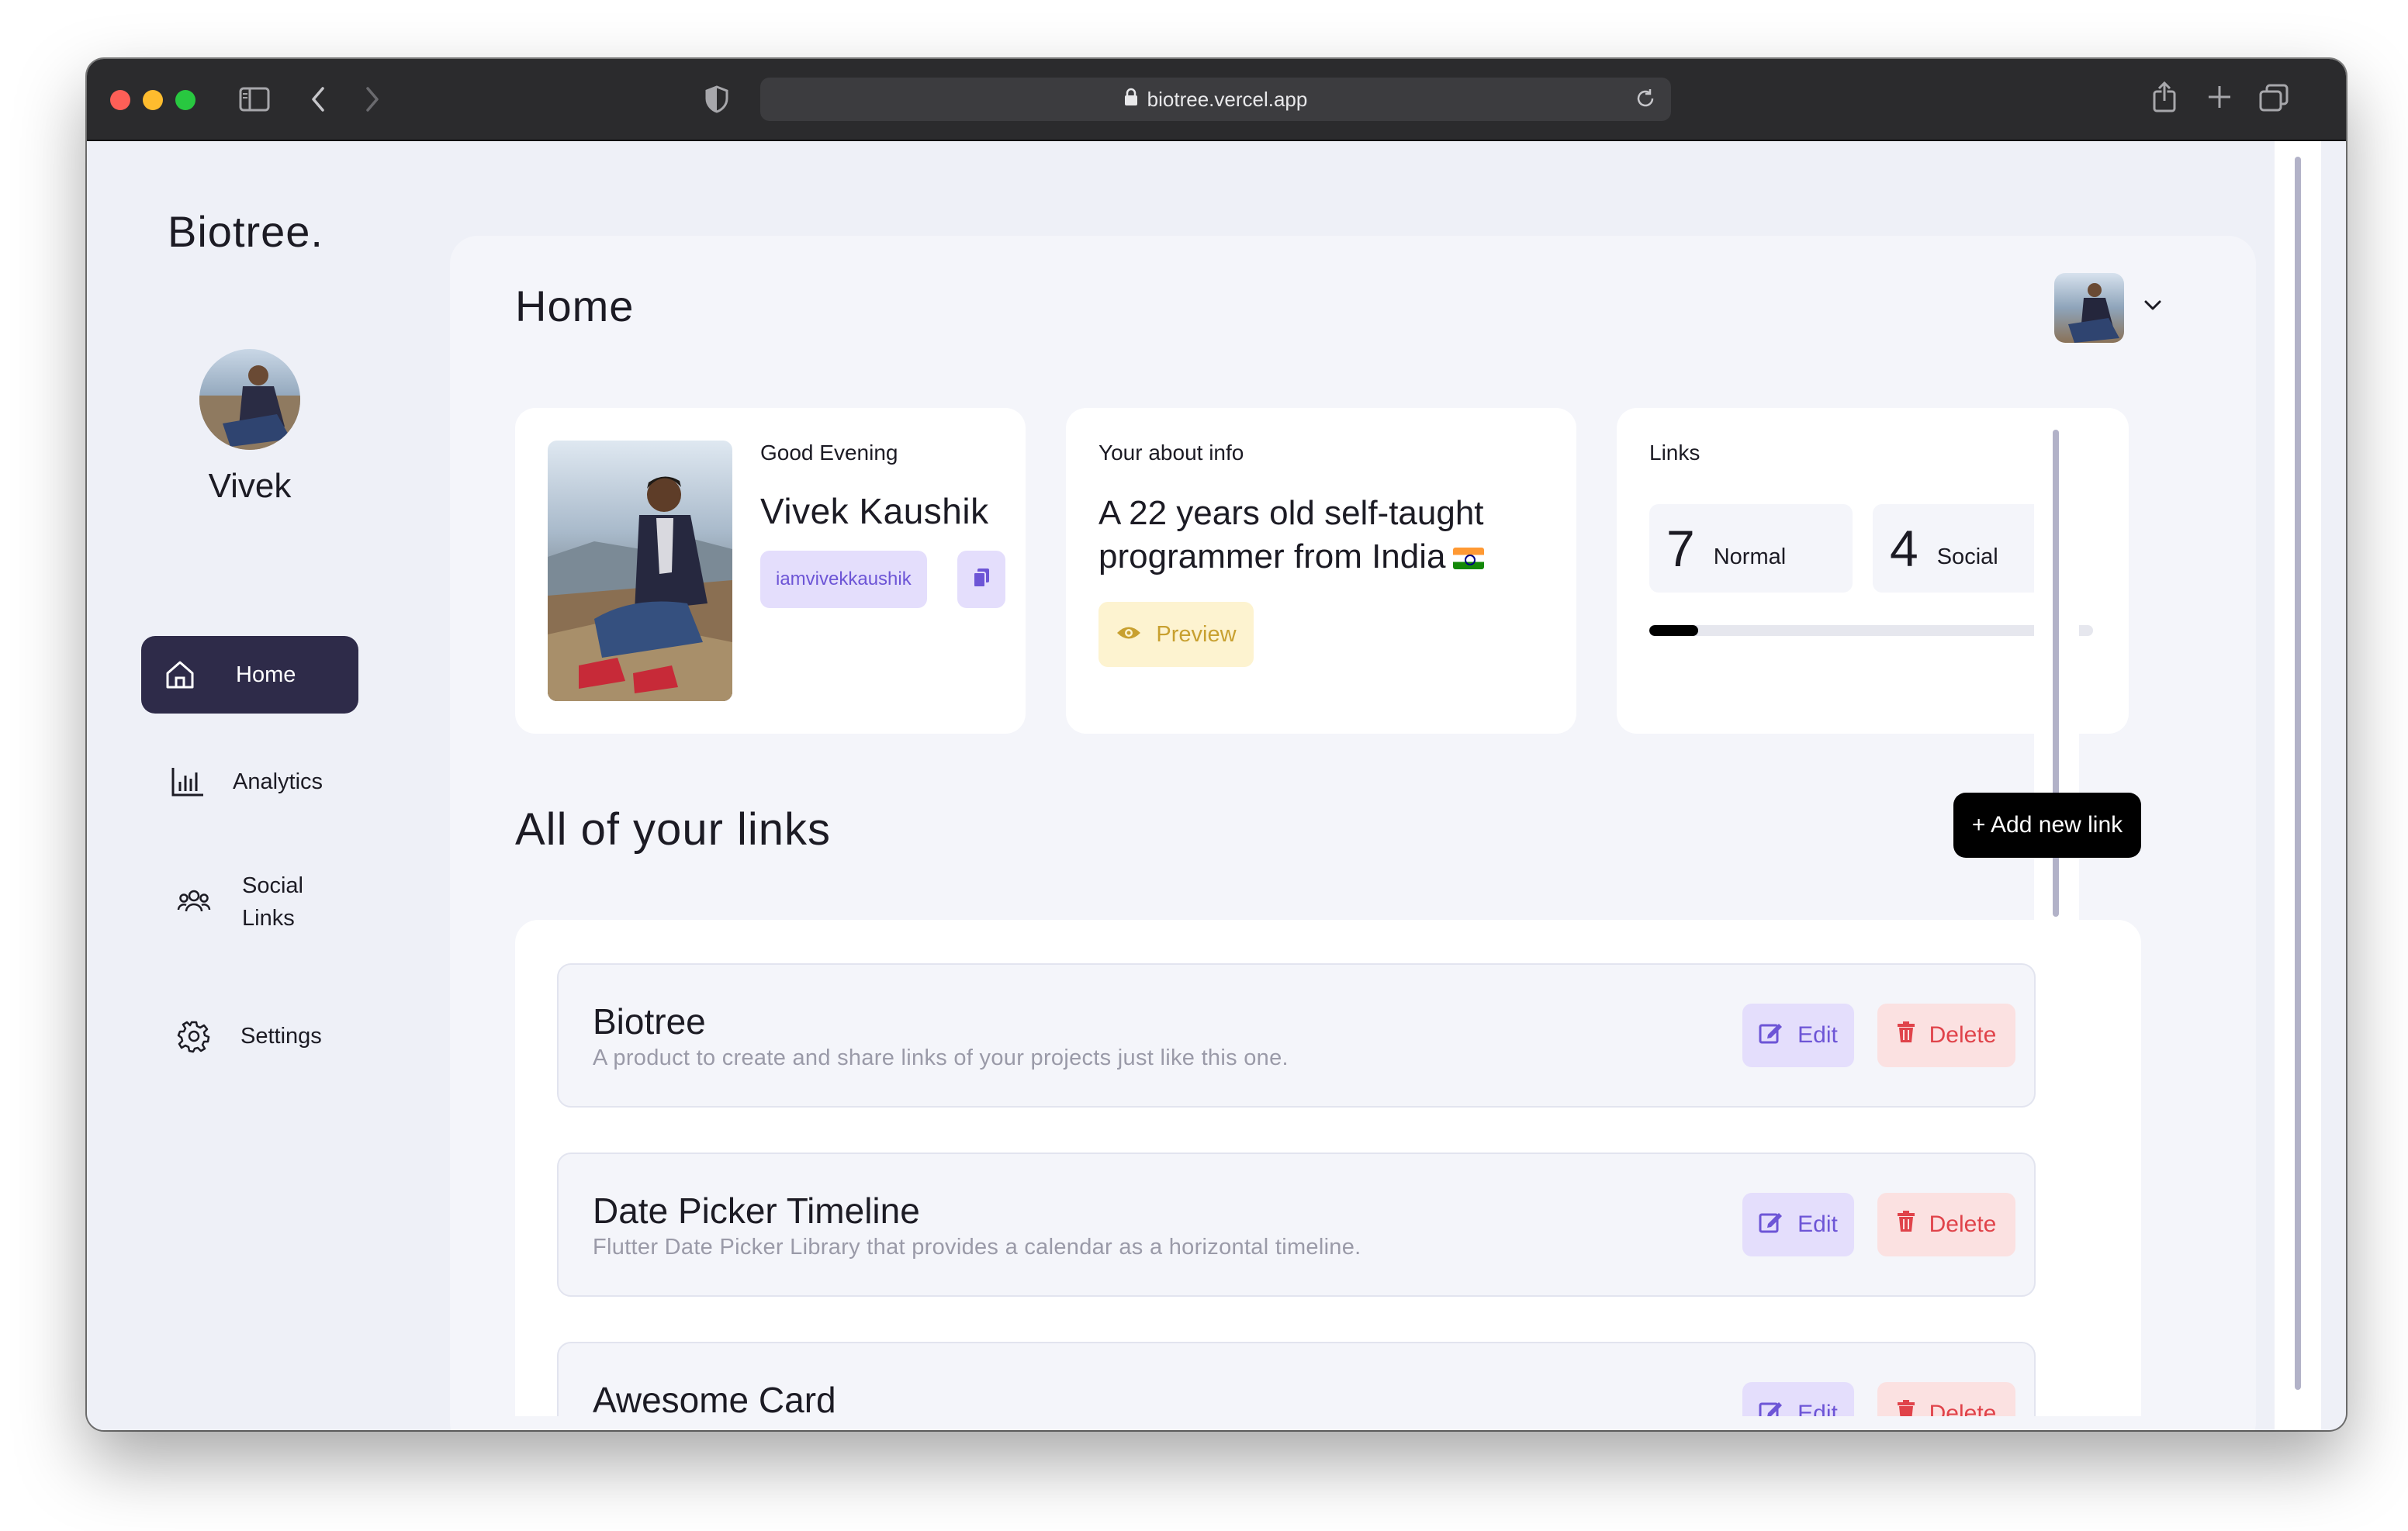  Describe the element at coordinates (266, 674) in the screenshot. I see `sidebar-item-label: Home` at that location.